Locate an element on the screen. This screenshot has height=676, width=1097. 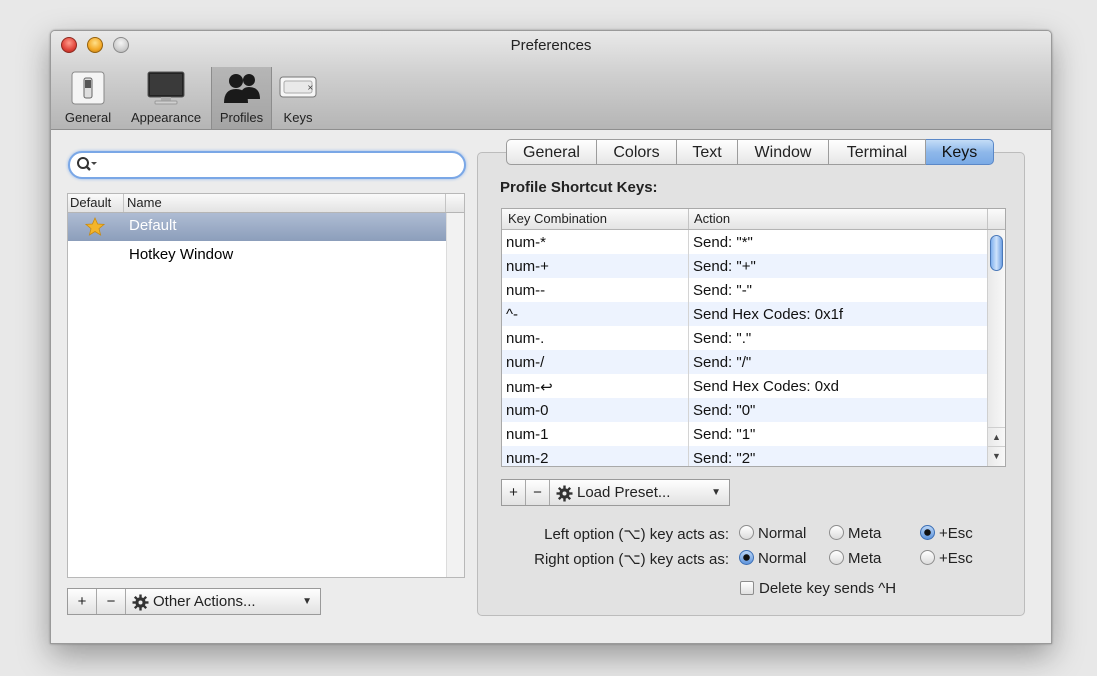
search-icon is located at coordinates (87, 164).